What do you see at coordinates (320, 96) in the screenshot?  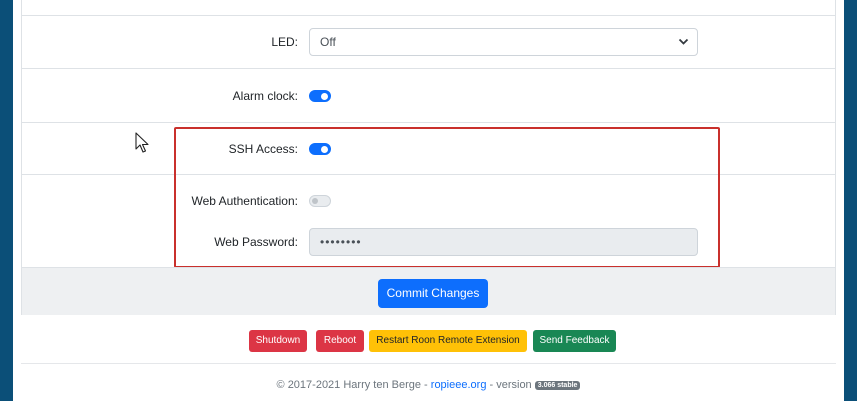 I see `alarm-clock-toggle` at bounding box center [320, 96].